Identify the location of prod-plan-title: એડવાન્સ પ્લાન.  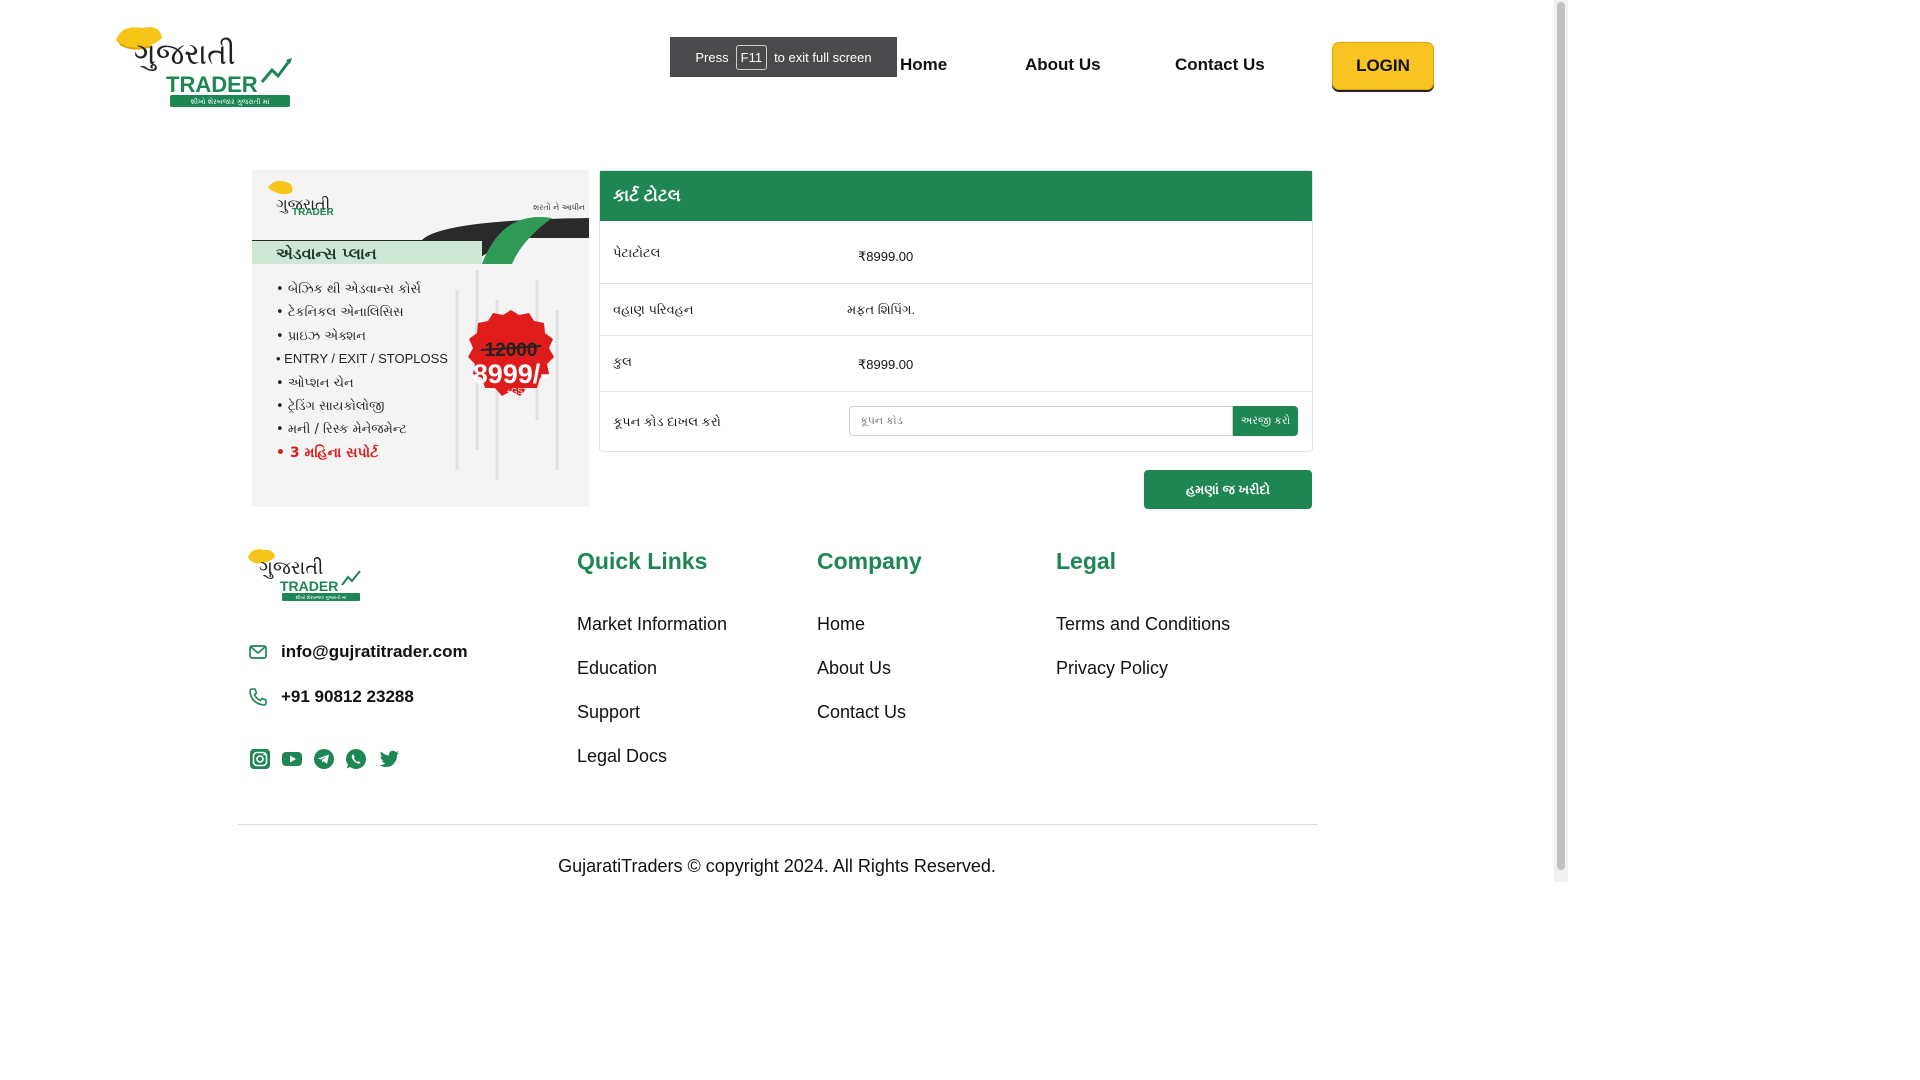
(326, 253).